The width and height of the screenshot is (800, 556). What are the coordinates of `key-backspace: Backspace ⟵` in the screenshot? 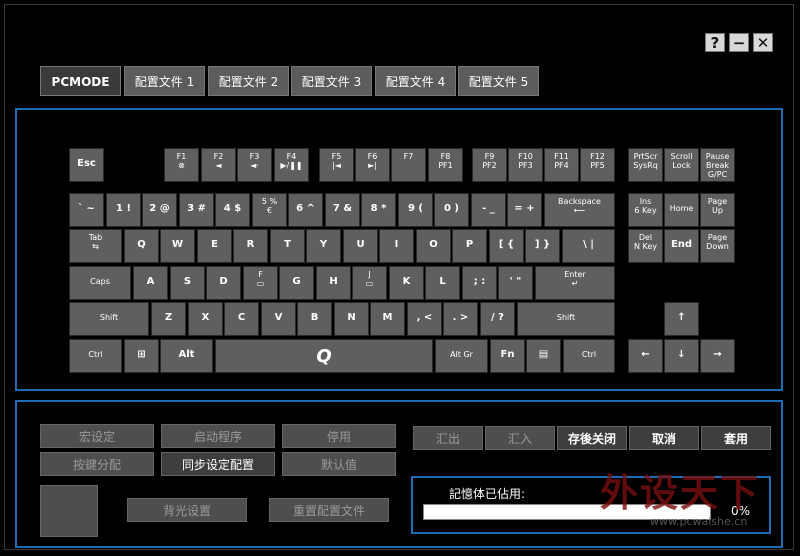 It's located at (579, 210).